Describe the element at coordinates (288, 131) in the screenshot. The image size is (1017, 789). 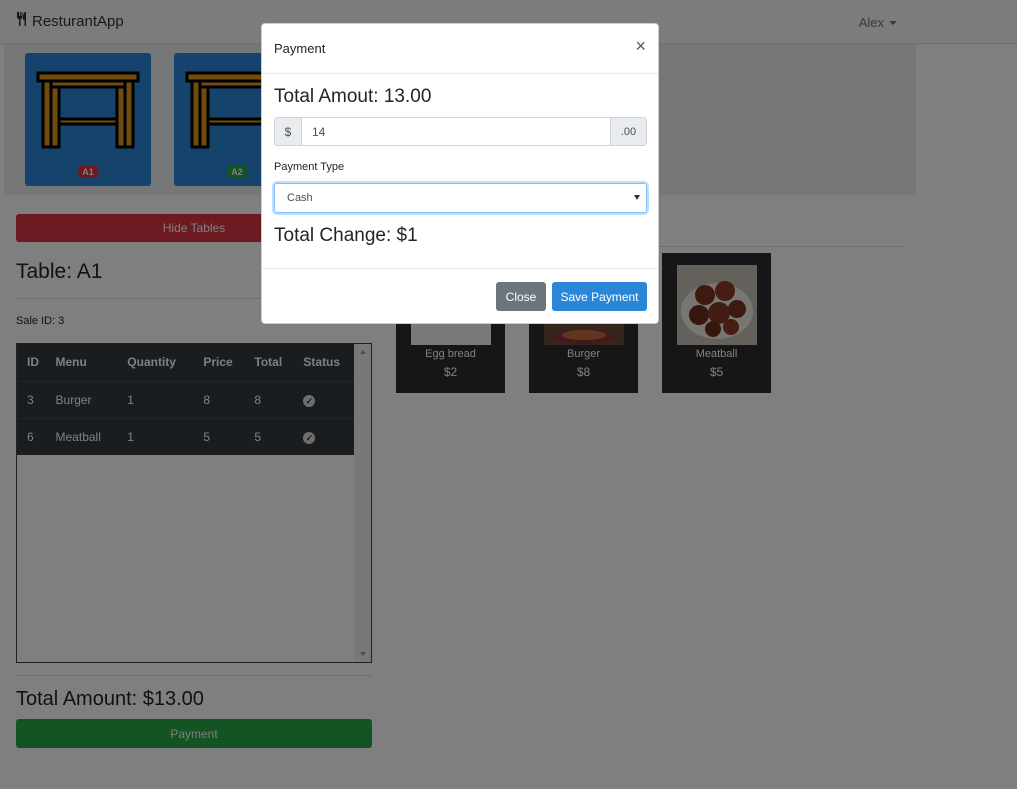
I see `currency-prefix: $` at that location.